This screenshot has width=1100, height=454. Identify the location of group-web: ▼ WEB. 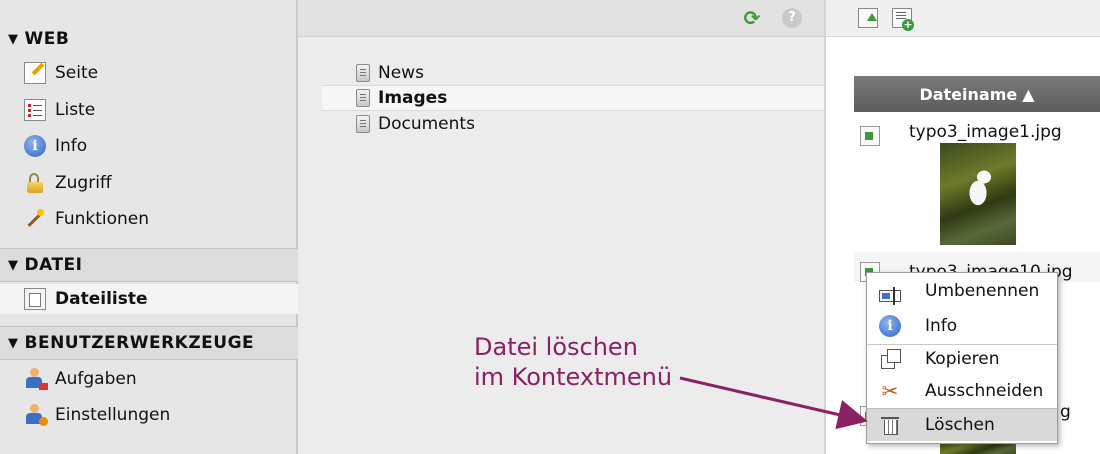
(149, 39).